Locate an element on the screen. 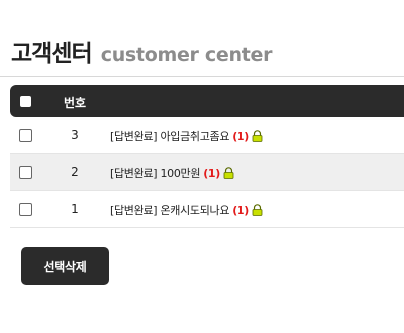  row-subject-text: [답변완료] 아입금취고좀요 is located at coordinates (170, 136).